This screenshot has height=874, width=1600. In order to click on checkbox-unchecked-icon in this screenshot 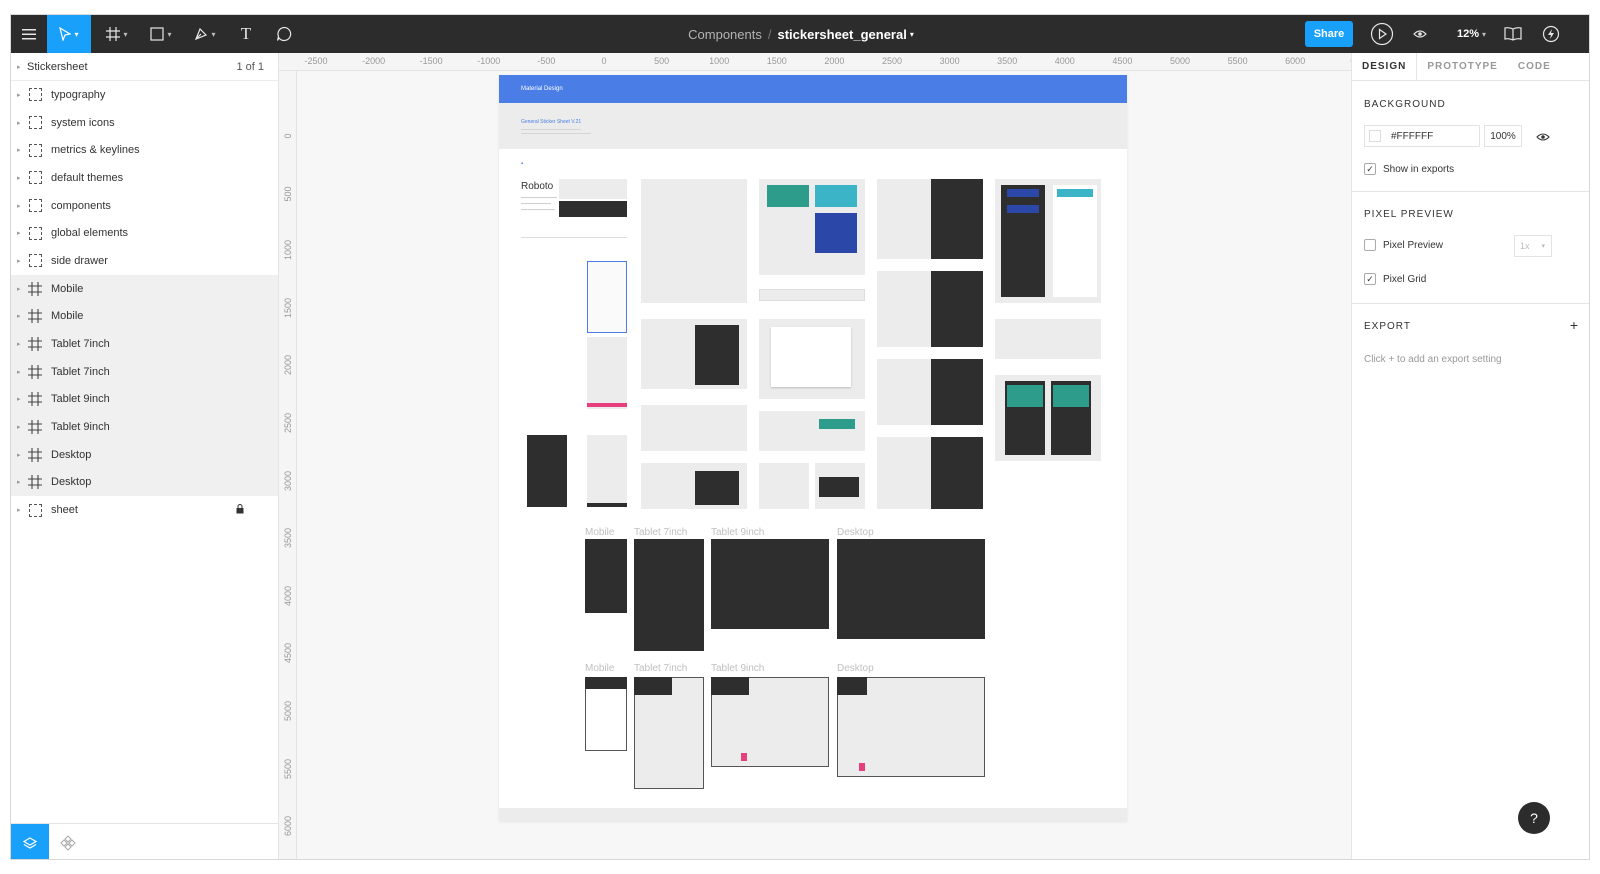, I will do `click(1370, 245)`.